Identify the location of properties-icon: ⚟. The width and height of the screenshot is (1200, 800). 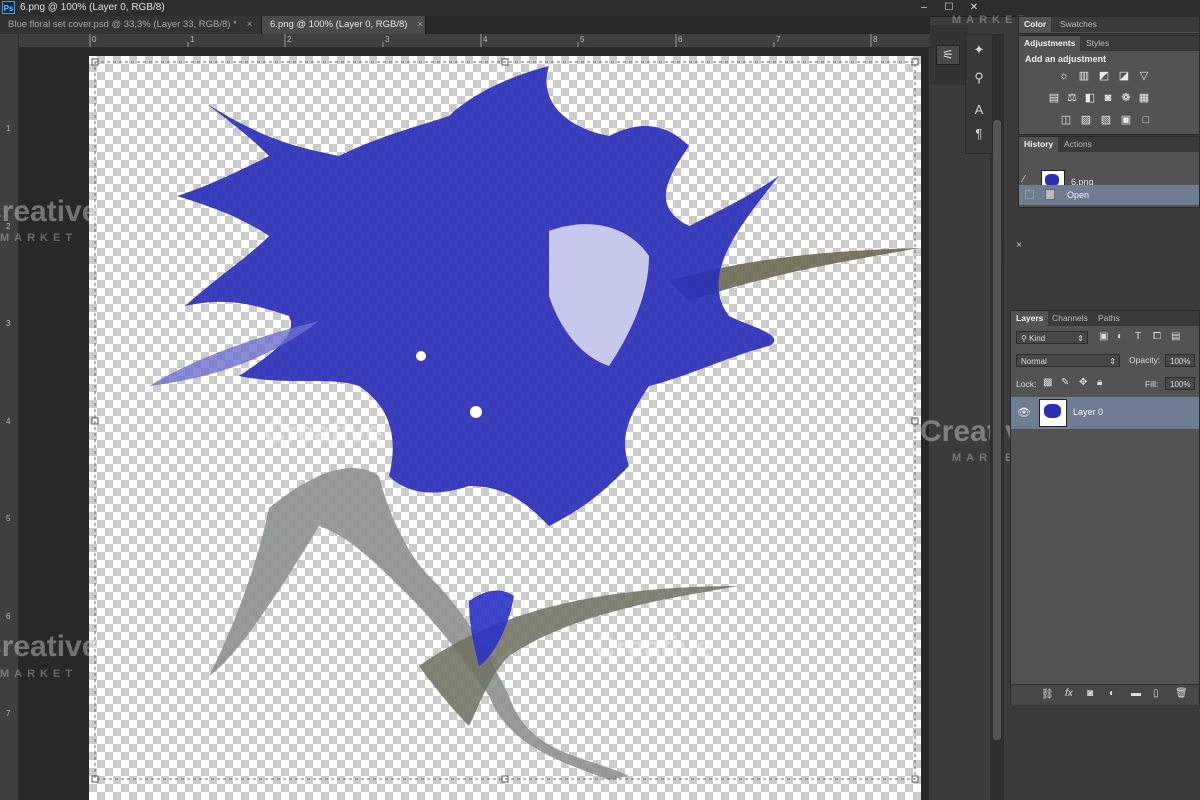
(948, 55).